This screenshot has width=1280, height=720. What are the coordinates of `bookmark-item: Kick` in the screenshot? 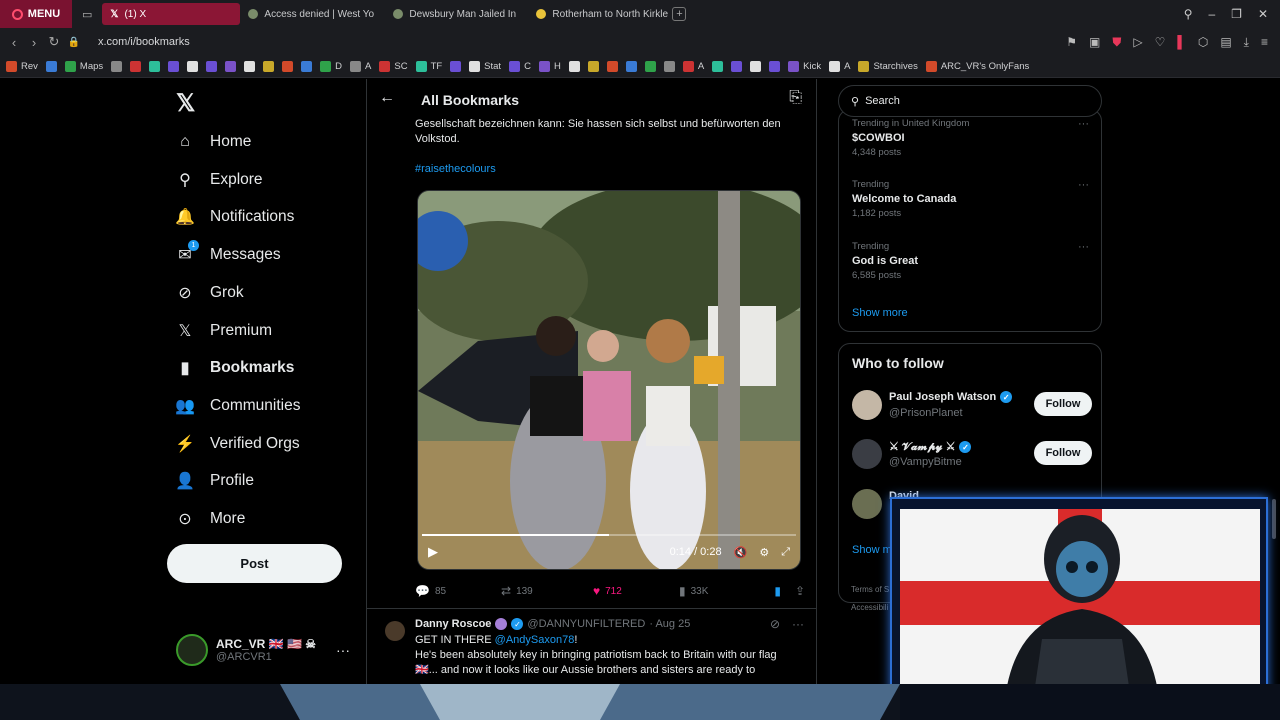 It's located at (804, 66).